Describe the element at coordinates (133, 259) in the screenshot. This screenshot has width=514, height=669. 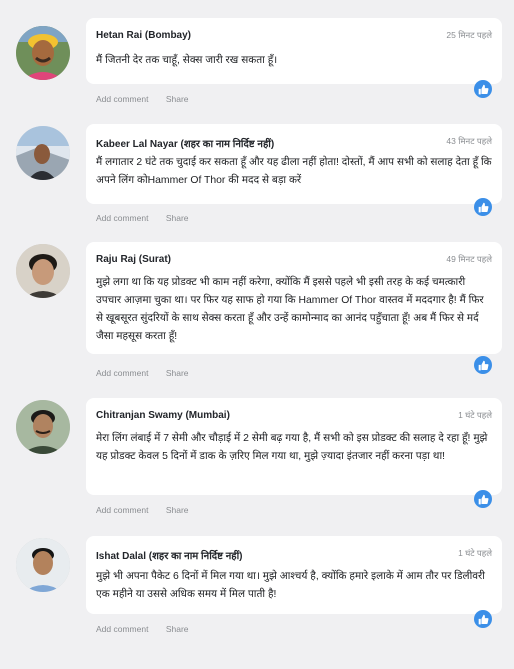
I see `commenter-name: Raju Raj (Surat)` at that location.